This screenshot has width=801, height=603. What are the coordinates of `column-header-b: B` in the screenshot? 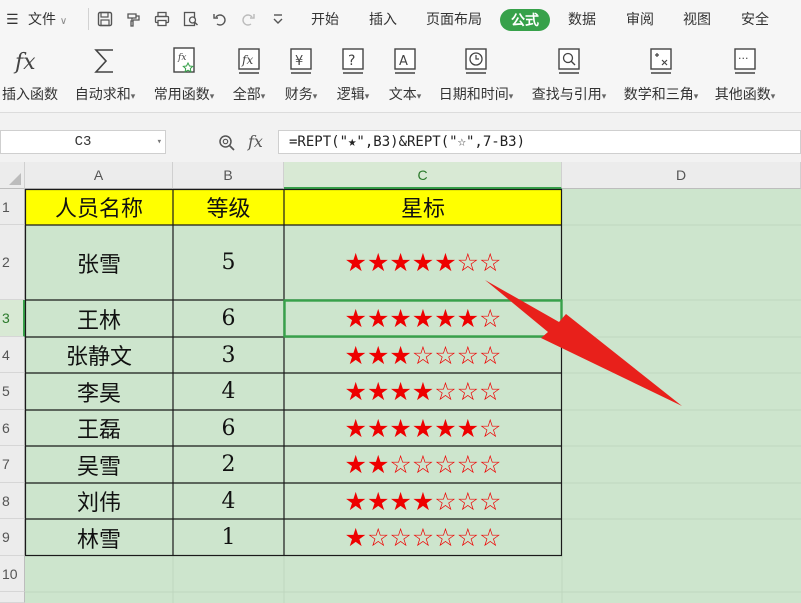 It's located at (228, 175).